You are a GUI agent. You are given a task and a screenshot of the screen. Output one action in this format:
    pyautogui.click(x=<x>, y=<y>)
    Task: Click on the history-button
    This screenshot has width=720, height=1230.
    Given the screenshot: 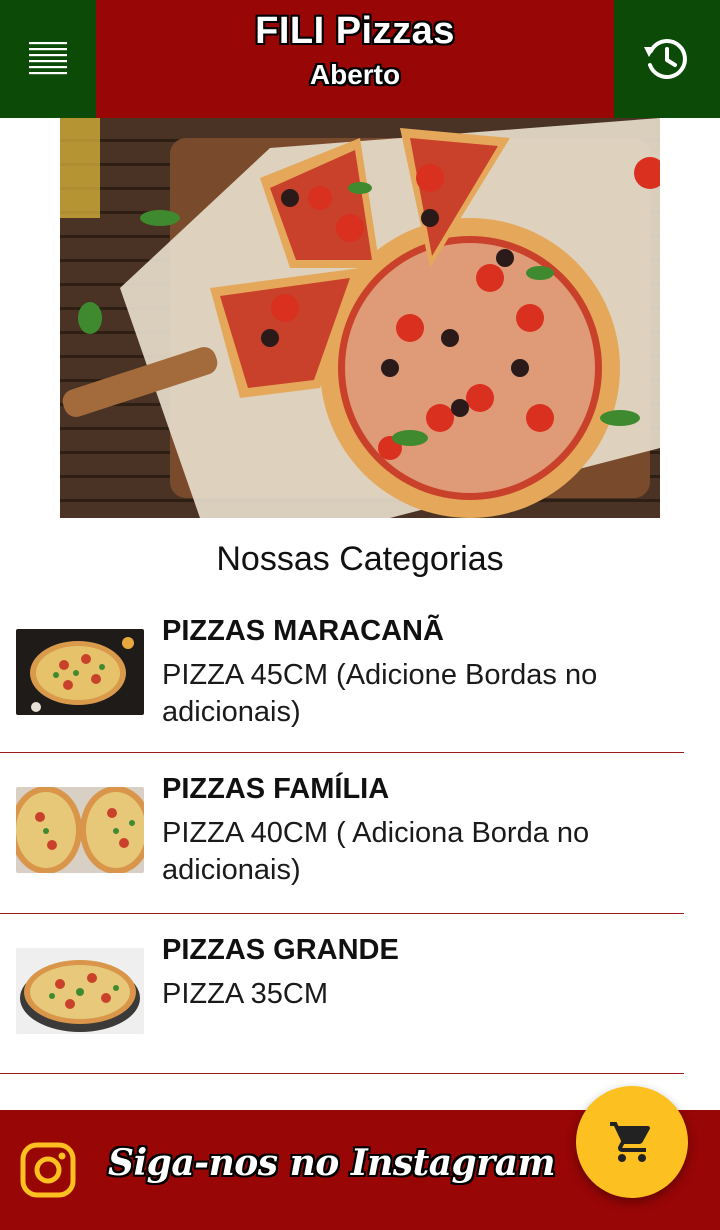 What is the action you would take?
    pyautogui.click(x=667, y=59)
    